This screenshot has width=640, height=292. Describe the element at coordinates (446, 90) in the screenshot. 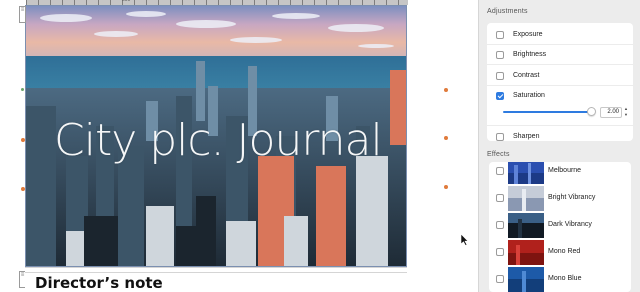

I see `resize-handle-right-top` at that location.